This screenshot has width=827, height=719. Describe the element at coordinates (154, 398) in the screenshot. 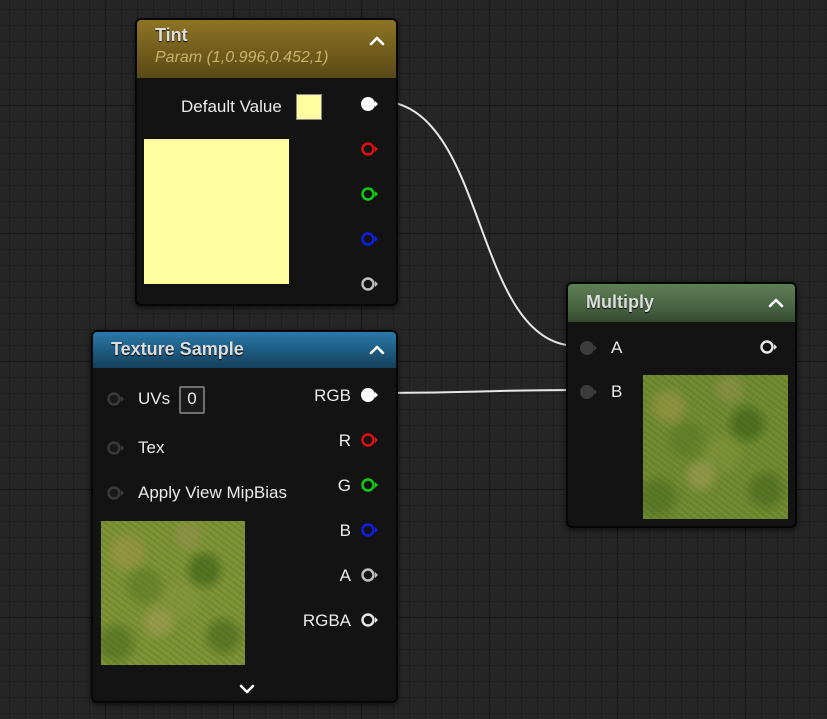

I see `uvs-input-label: UVs` at that location.